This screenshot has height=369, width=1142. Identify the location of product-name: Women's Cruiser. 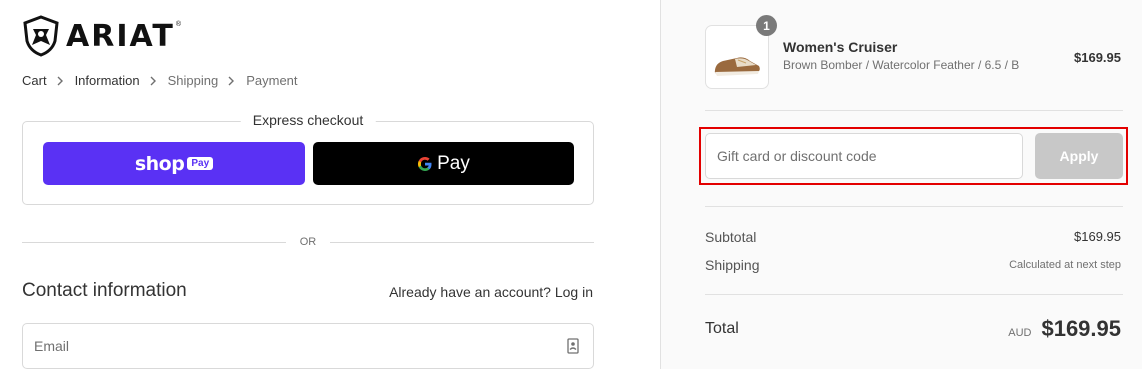
(840, 47).